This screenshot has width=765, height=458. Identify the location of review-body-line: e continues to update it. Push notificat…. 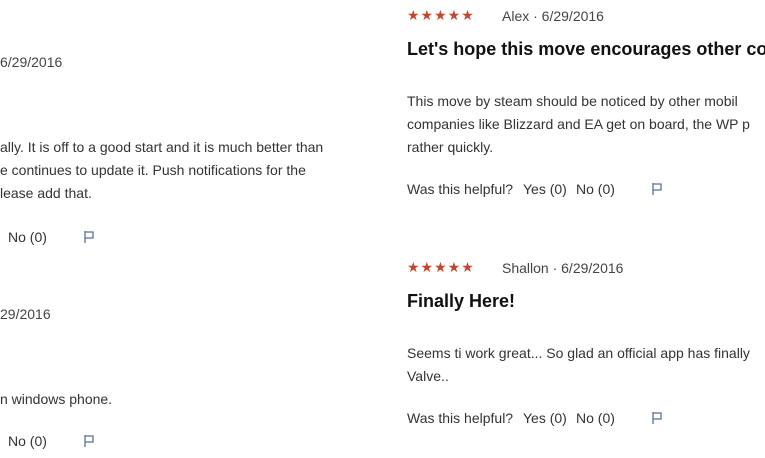
(153, 170).